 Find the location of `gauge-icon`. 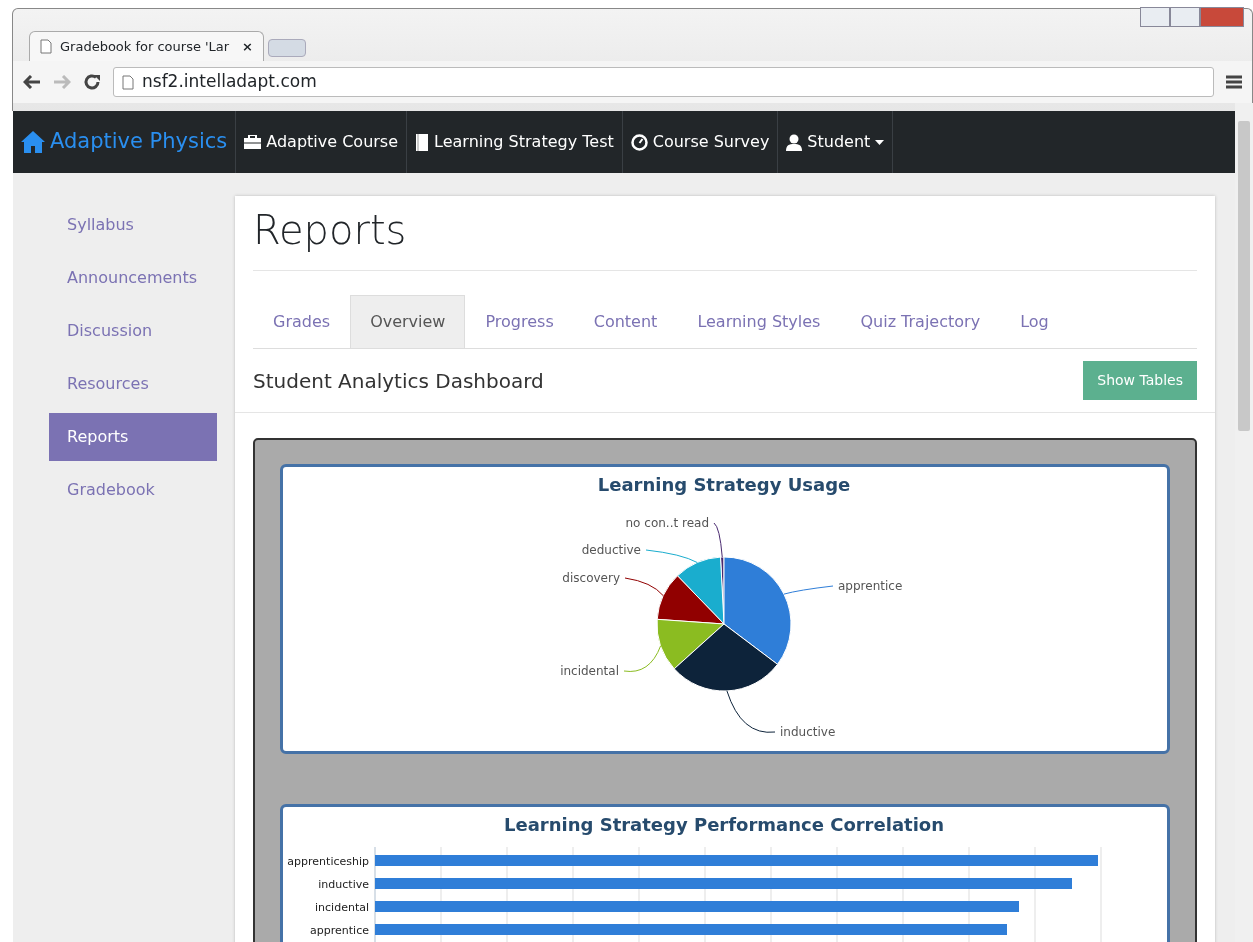

gauge-icon is located at coordinates (639, 142).